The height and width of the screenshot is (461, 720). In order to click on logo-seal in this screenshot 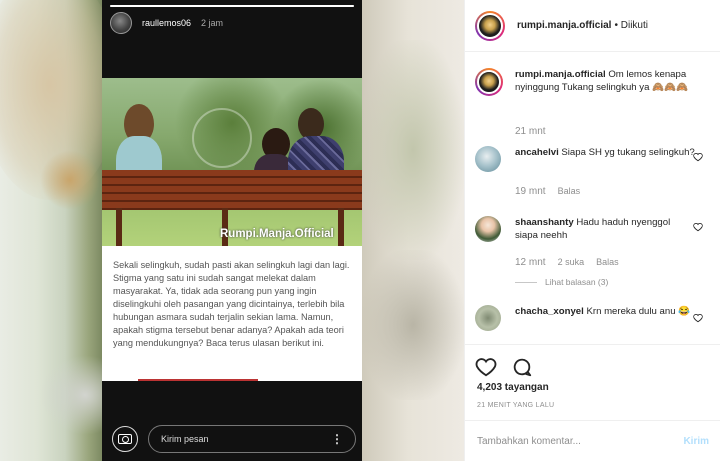, I will do `click(222, 138)`.